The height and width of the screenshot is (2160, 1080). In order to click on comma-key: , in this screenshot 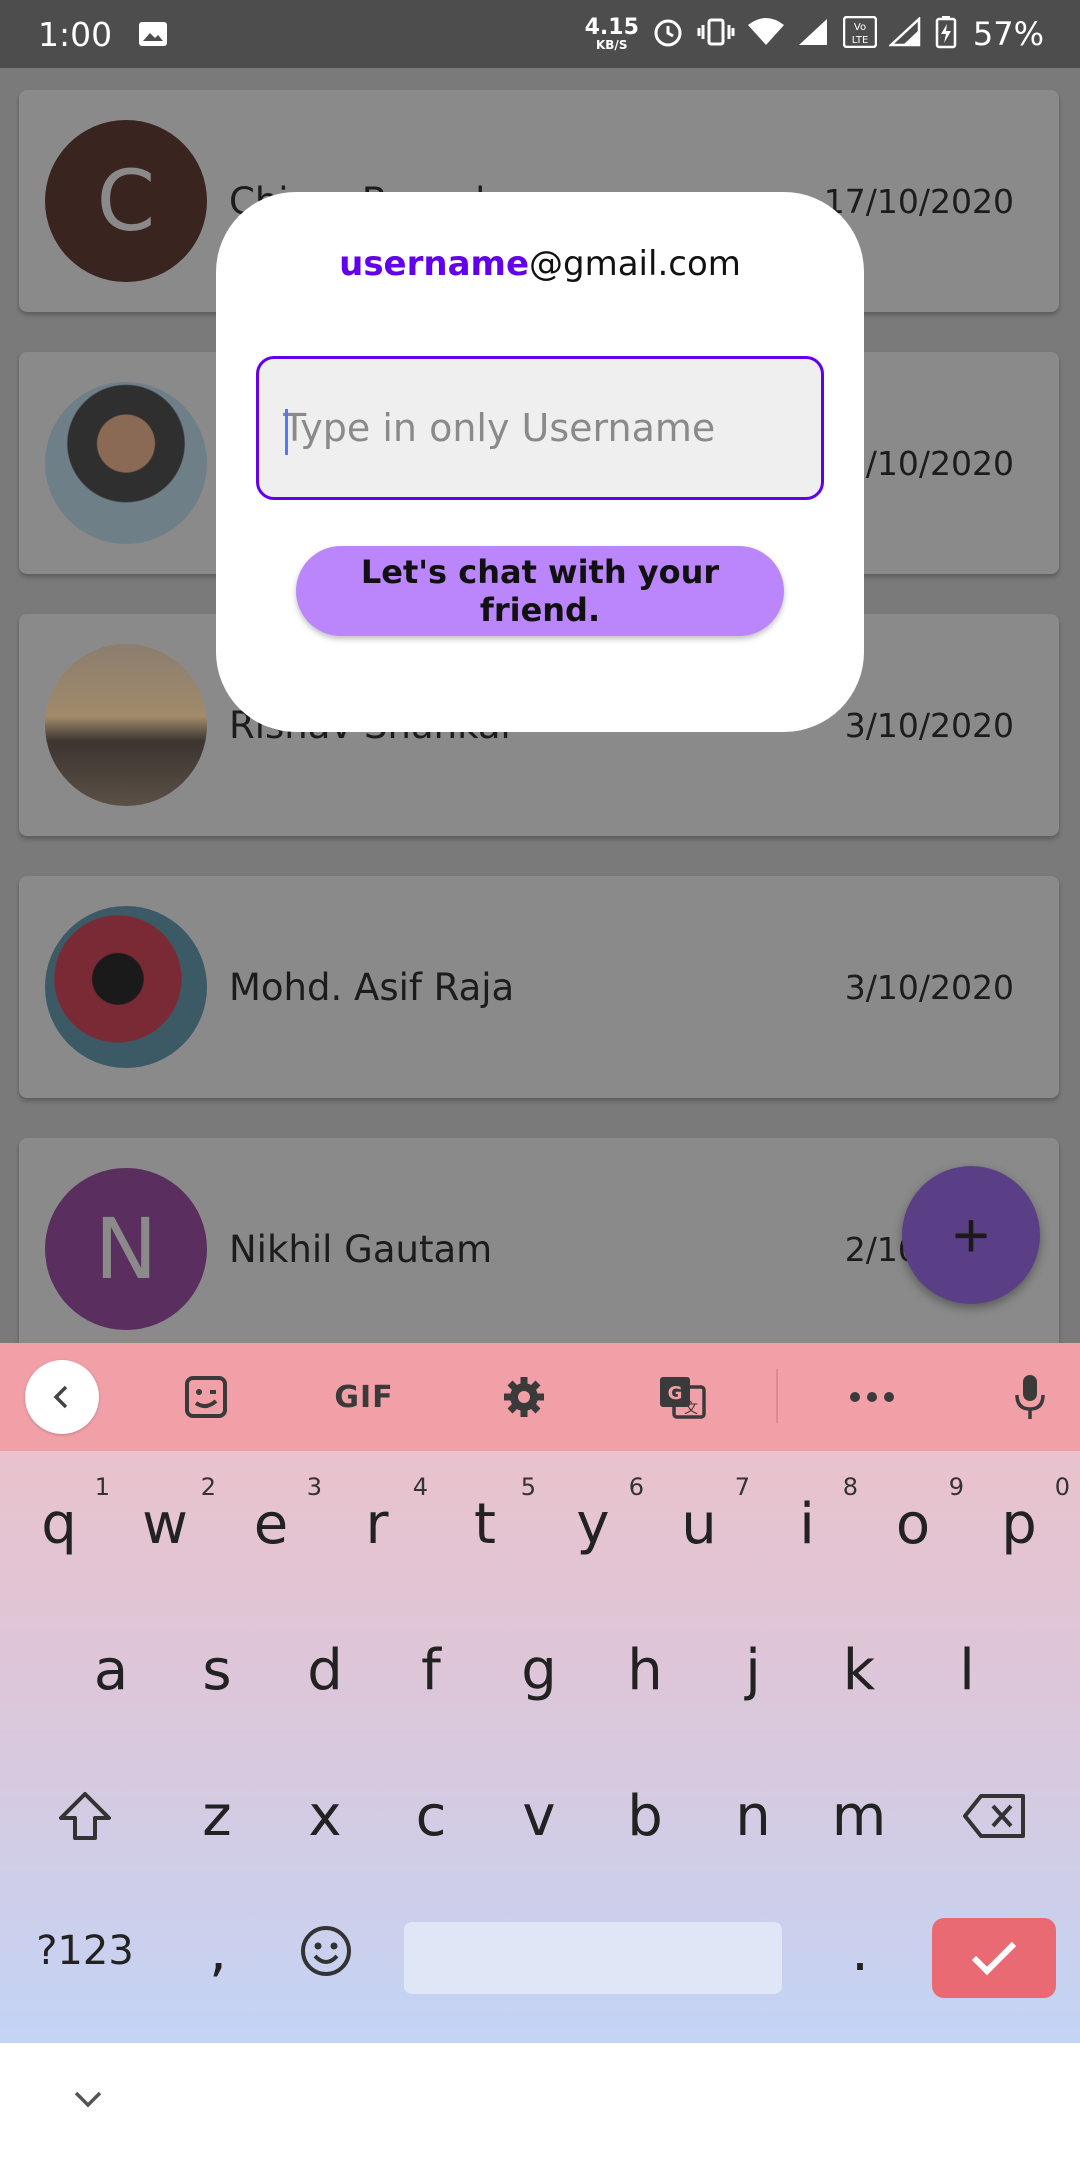, I will do `click(218, 1951)`.